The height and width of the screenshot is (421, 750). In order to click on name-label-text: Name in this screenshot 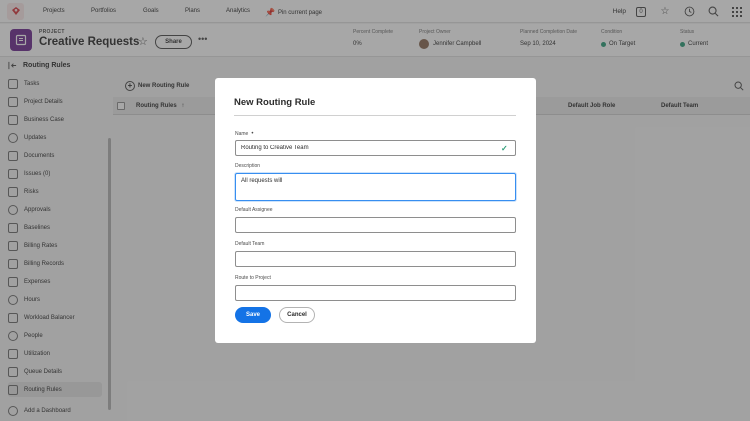, I will do `click(242, 134)`.